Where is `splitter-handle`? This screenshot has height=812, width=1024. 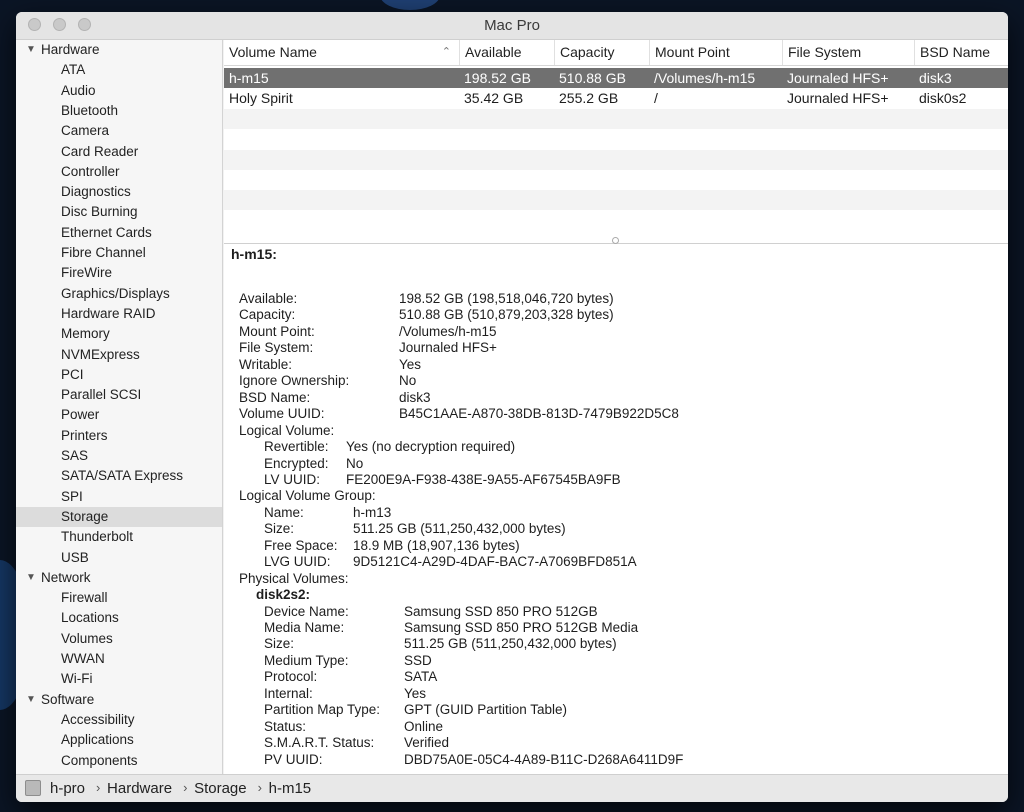
splitter-handle is located at coordinates (615, 240).